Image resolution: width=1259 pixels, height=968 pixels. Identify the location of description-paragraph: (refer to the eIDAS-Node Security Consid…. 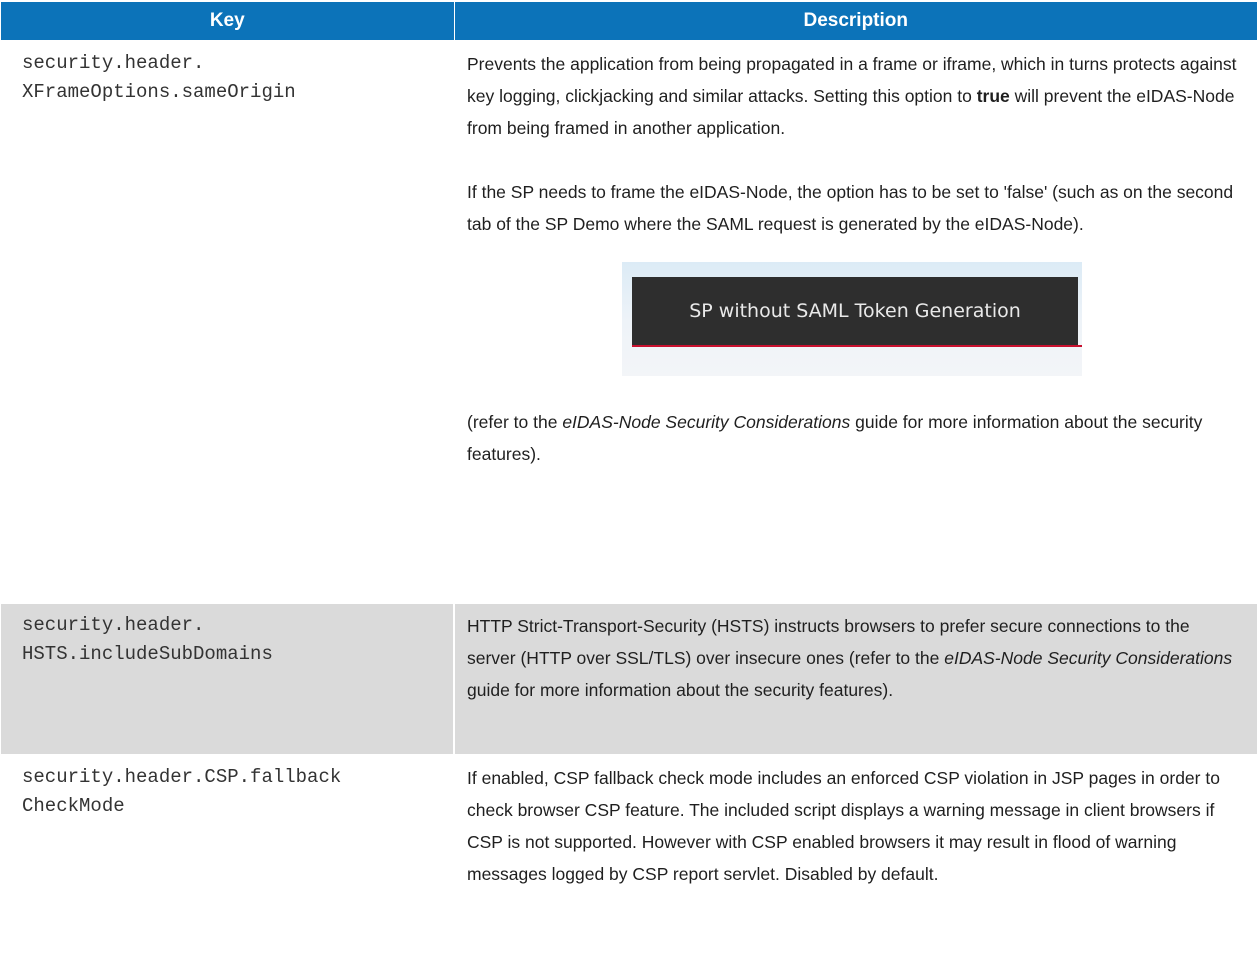
(835, 438).